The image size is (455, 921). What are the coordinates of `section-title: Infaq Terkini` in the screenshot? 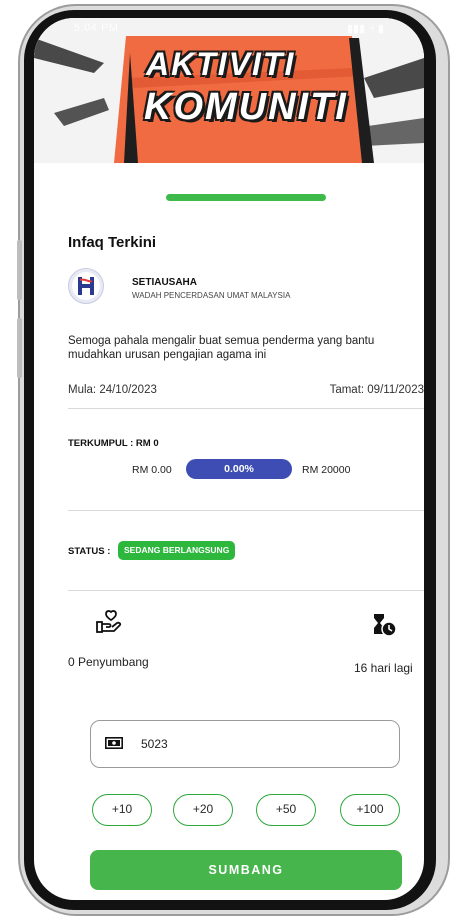 It's located at (112, 242).